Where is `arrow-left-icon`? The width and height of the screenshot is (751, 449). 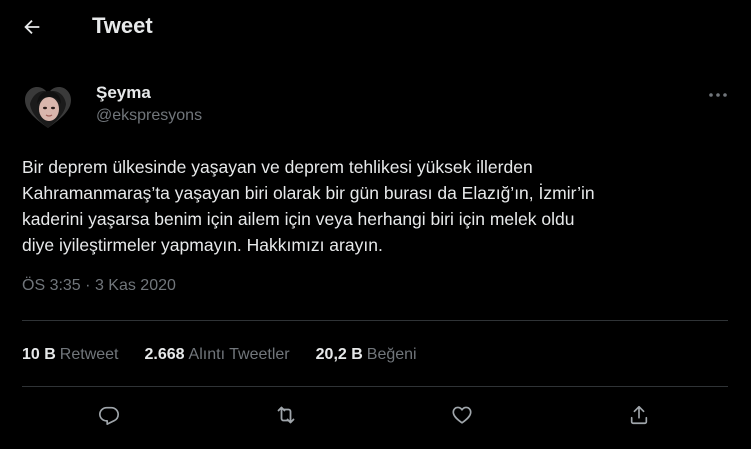 arrow-left-icon is located at coordinates (32, 27).